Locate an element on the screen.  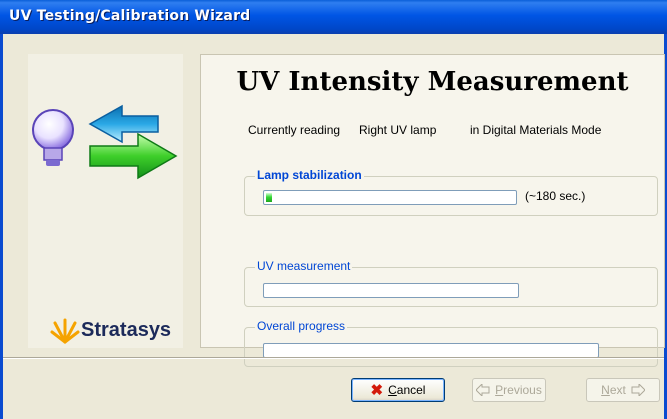
lamp-with-arrows-icon is located at coordinates (105, 142).